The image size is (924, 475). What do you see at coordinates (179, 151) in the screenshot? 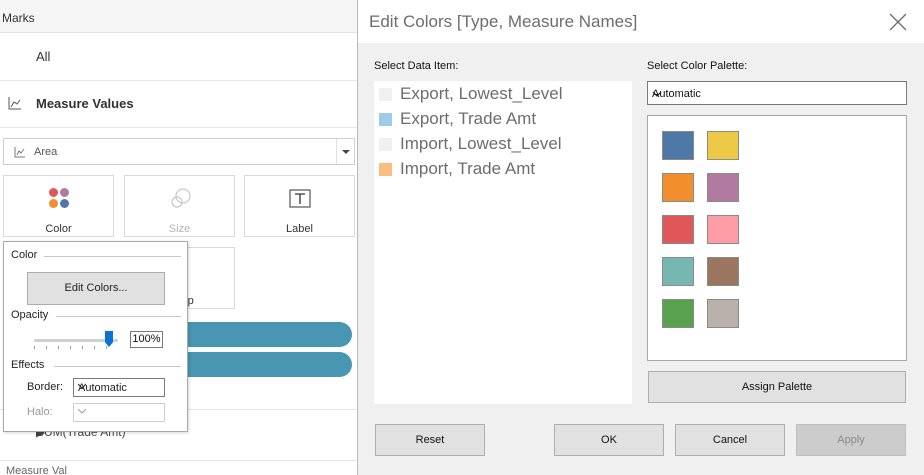
I see `mark-type-dropdown: Area` at bounding box center [179, 151].